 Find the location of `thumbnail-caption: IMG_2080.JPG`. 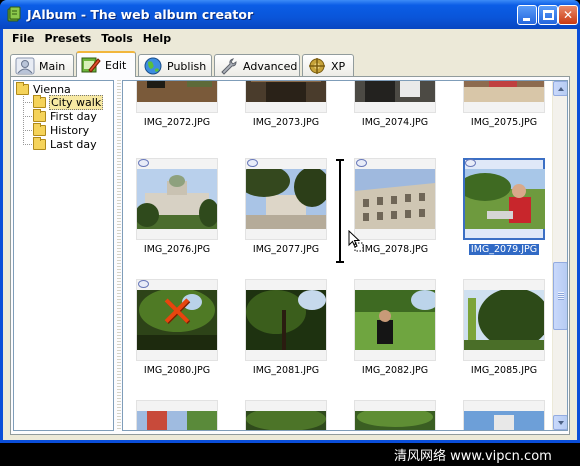

thumbnail-caption: IMG_2080.JPG is located at coordinates (177, 370).